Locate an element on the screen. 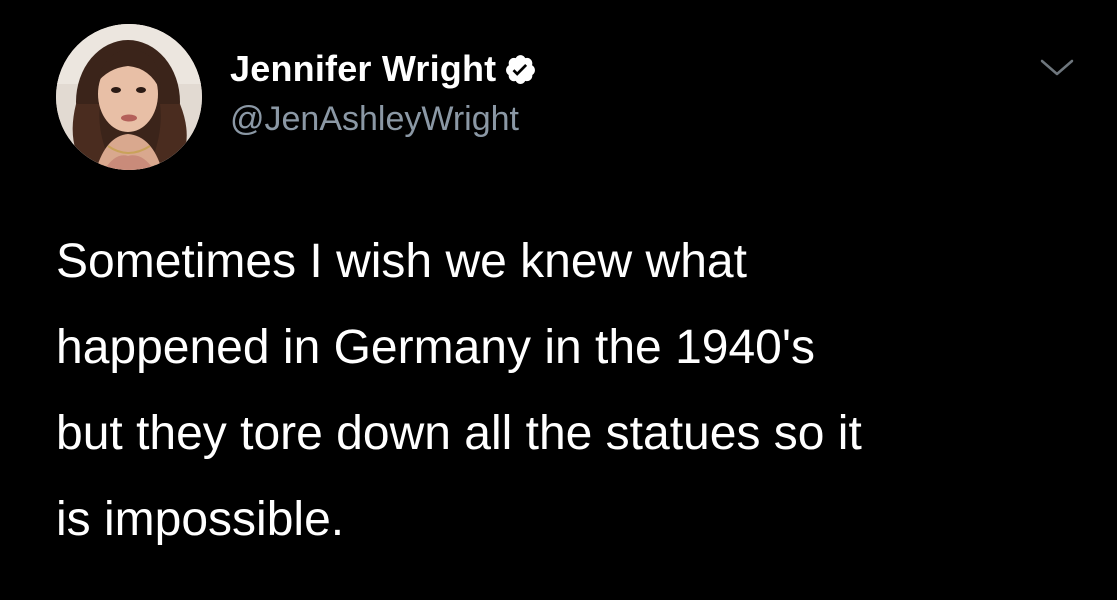 This screenshot has width=1117, height=600. avatar is located at coordinates (129, 97).